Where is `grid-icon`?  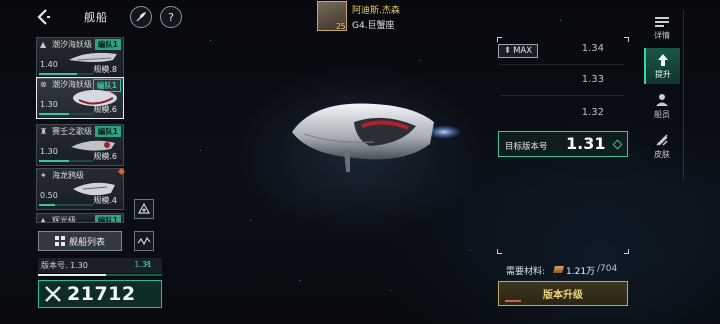
grid-icon is located at coordinates (59, 241).